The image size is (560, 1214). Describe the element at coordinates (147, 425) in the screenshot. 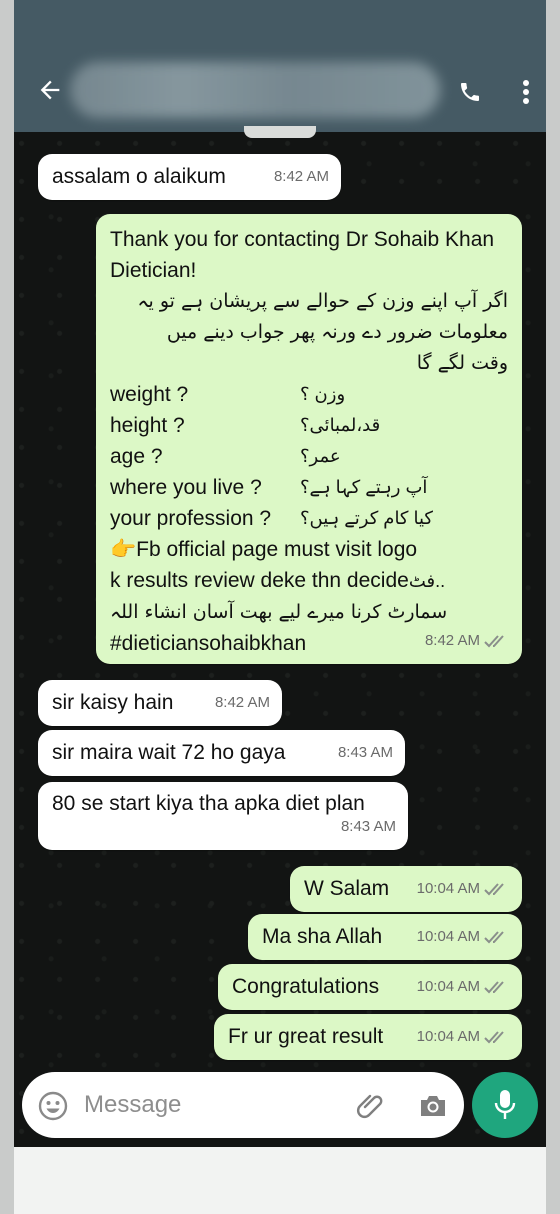

I see `question-en: height ?` at that location.